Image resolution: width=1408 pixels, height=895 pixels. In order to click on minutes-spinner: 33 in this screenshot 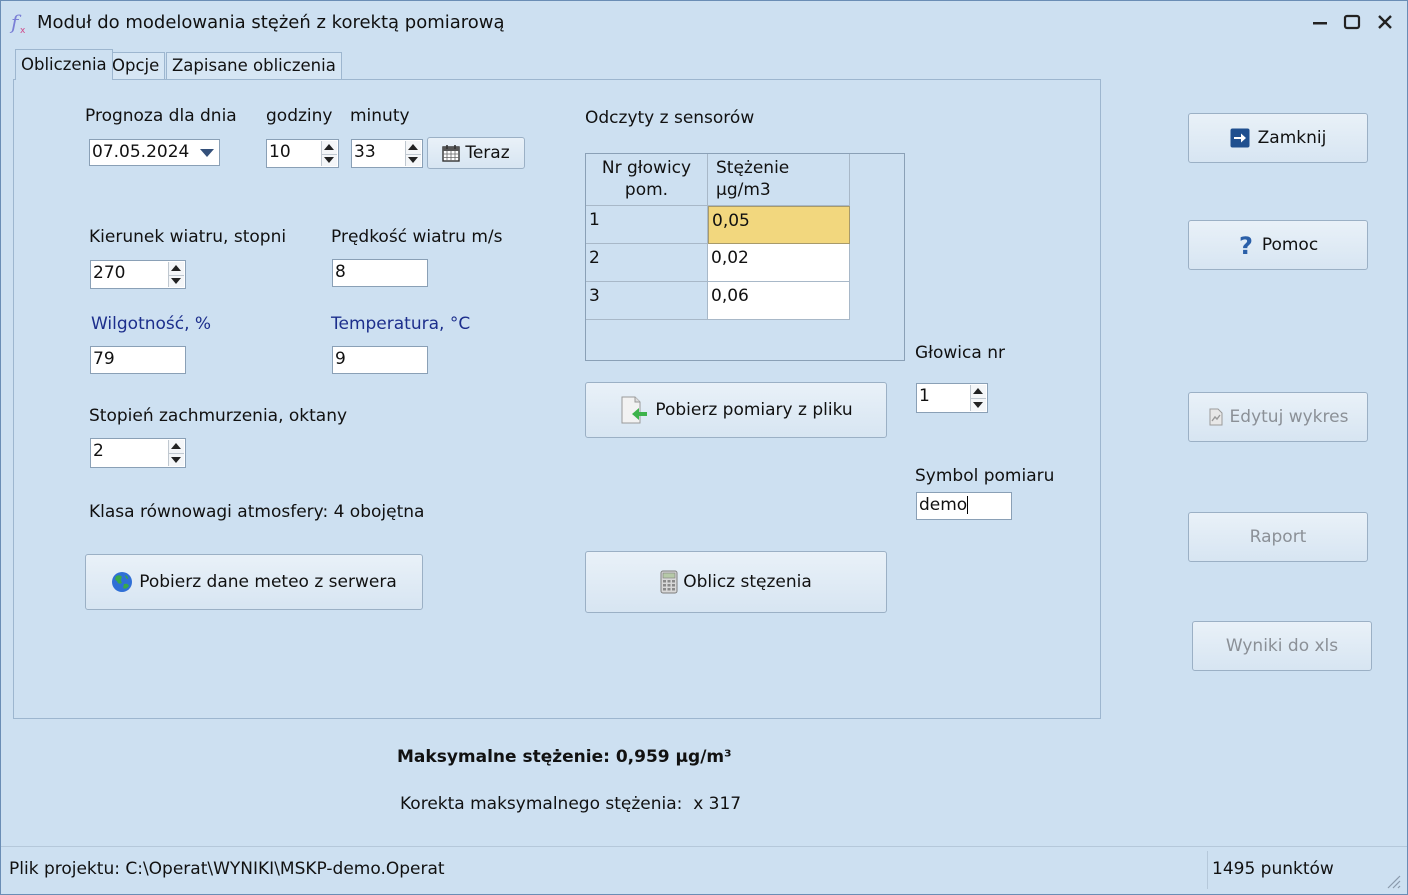, I will do `click(387, 153)`.